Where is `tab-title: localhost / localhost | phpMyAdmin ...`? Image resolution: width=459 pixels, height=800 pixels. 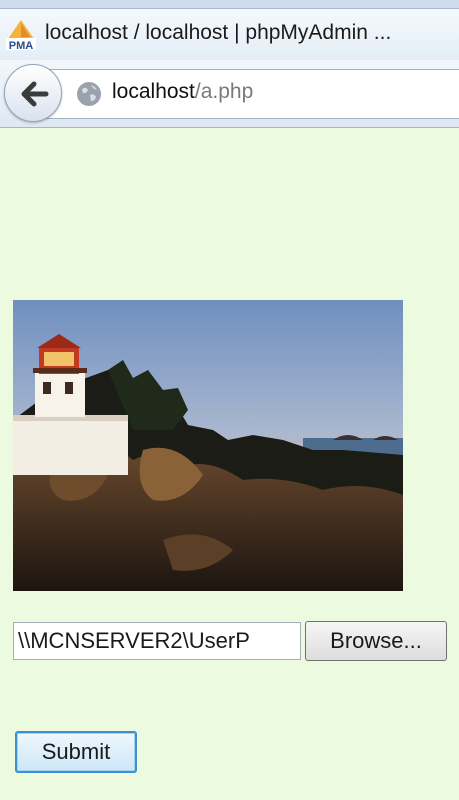
tab-title: localhost / localhost | phpMyAdmin ... is located at coordinates (218, 32).